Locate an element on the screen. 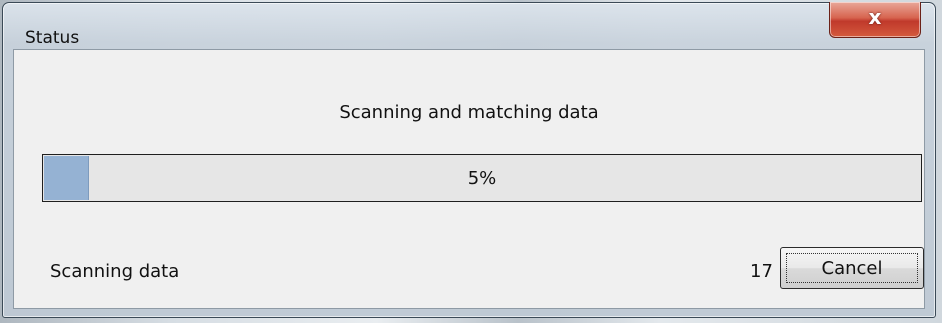 This screenshot has height=323, width=942. title-bar: Status x is located at coordinates (469, 24).